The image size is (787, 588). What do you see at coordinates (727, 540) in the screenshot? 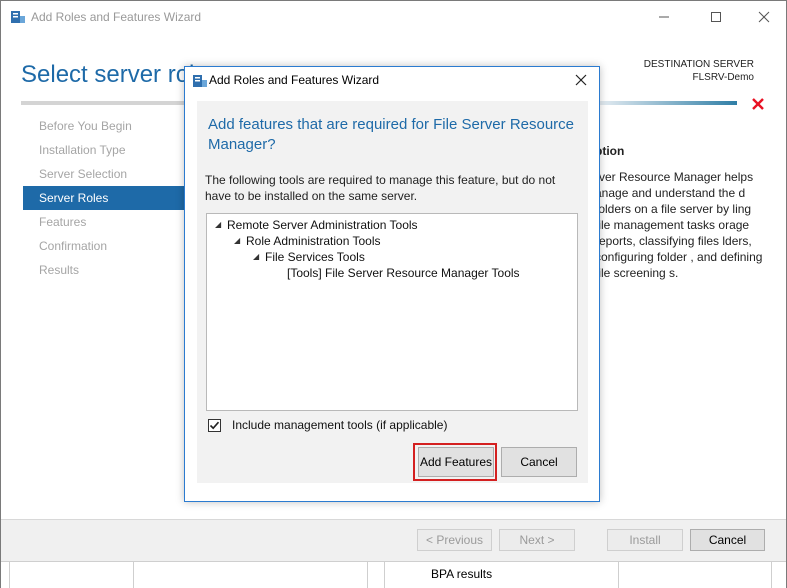
I see `cancel-button: Cancel` at bounding box center [727, 540].